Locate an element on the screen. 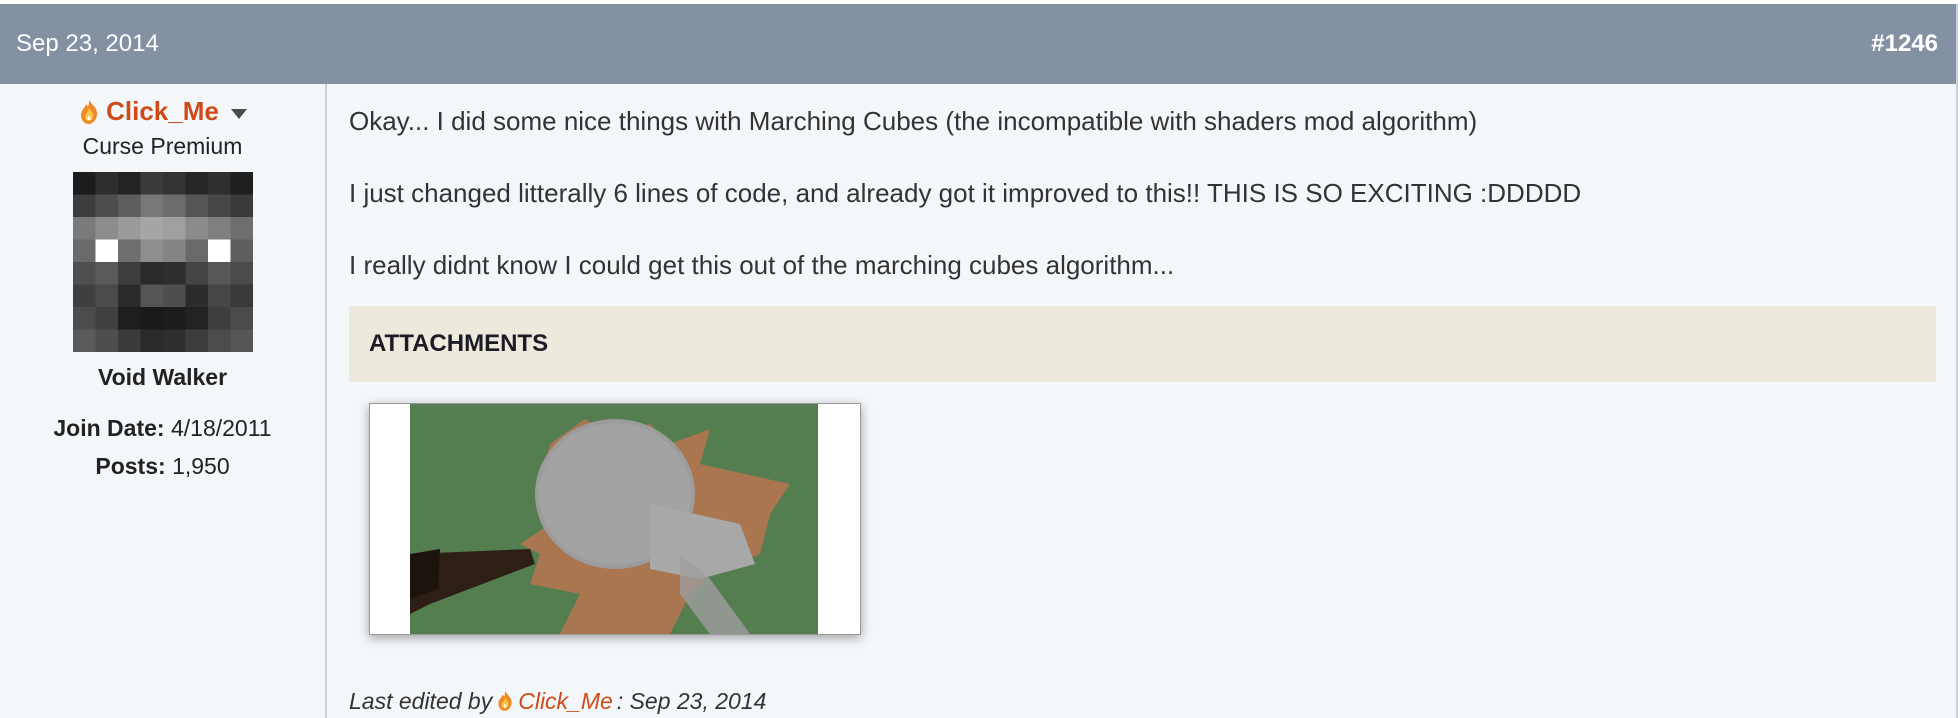 This screenshot has height=718, width=1960. user-stats: Join Date: 4/18/2011 Posts: 1,950 is located at coordinates (162, 447).